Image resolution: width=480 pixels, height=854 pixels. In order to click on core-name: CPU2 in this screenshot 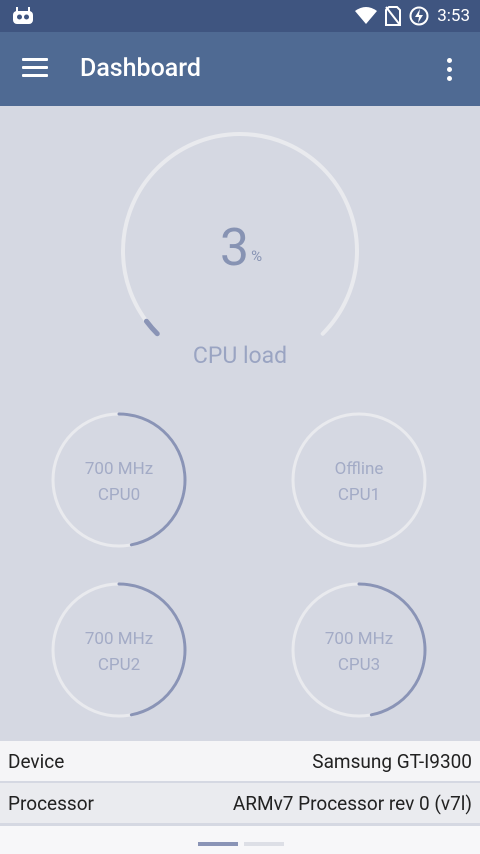, I will do `click(119, 665)`.